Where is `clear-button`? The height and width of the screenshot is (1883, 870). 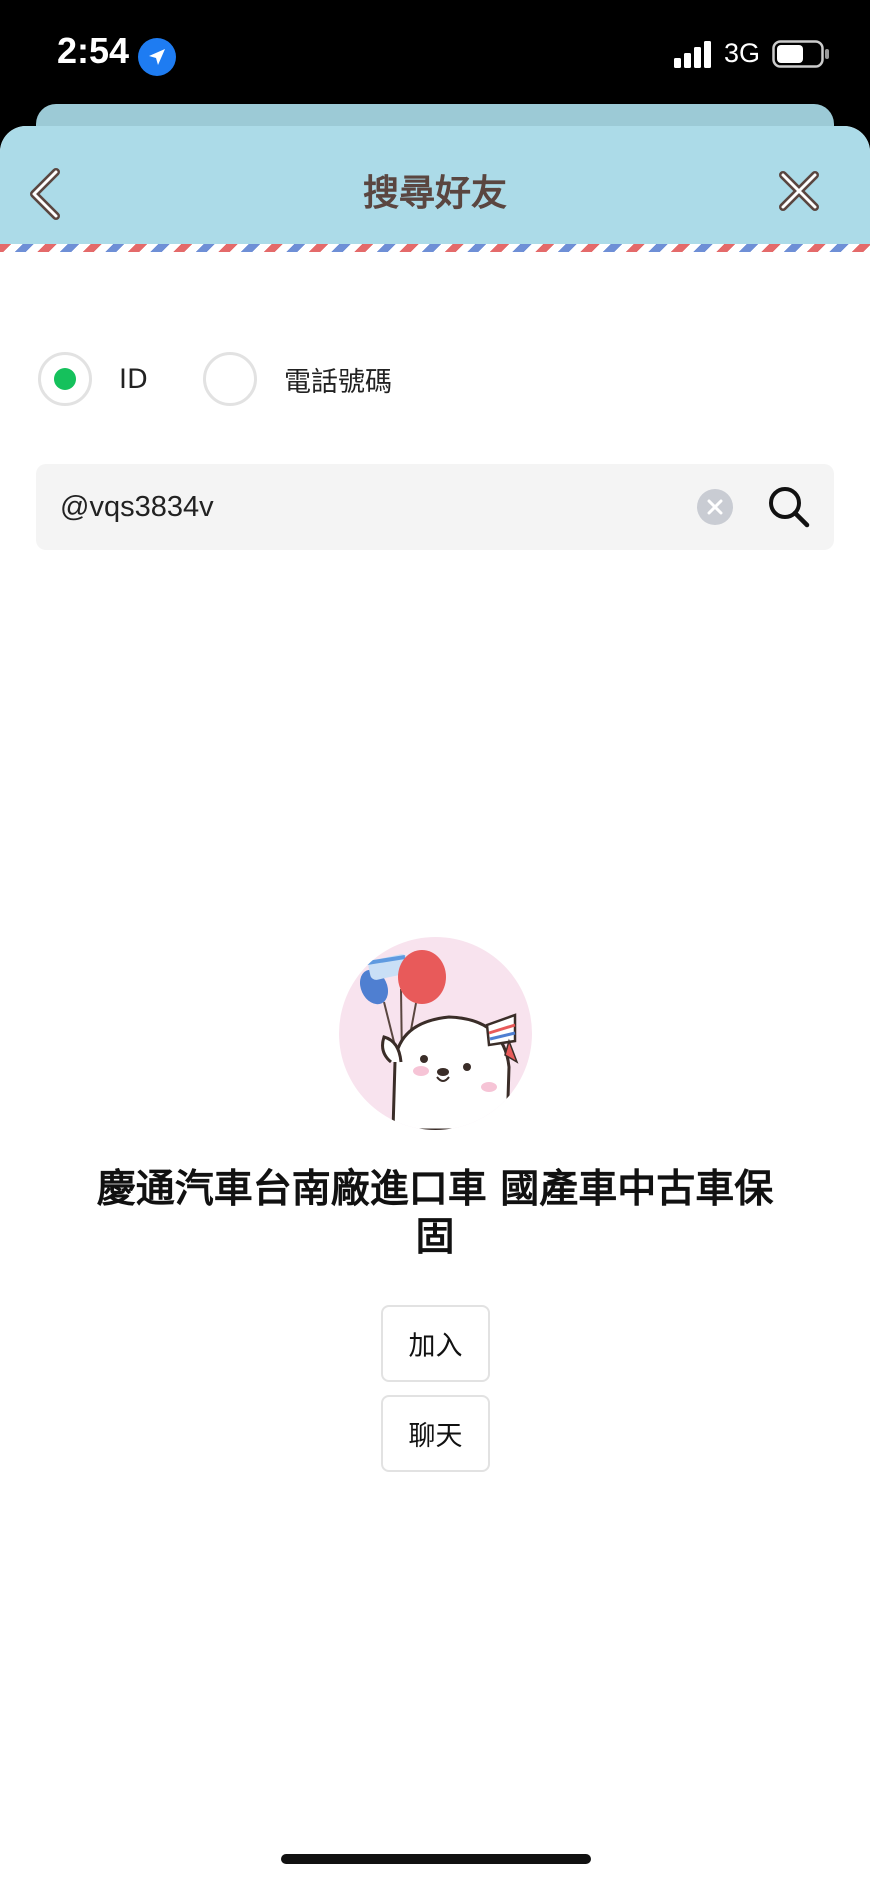
clear-button is located at coordinates (715, 507).